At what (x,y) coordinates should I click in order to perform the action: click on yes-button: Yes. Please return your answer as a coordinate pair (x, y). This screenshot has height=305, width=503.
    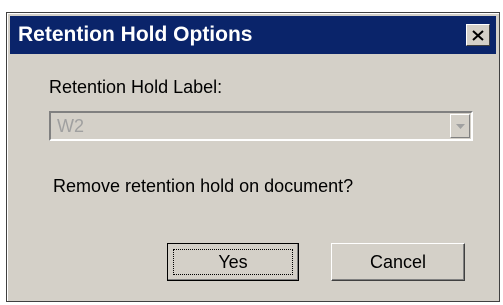
    Looking at the image, I should click on (233, 262).